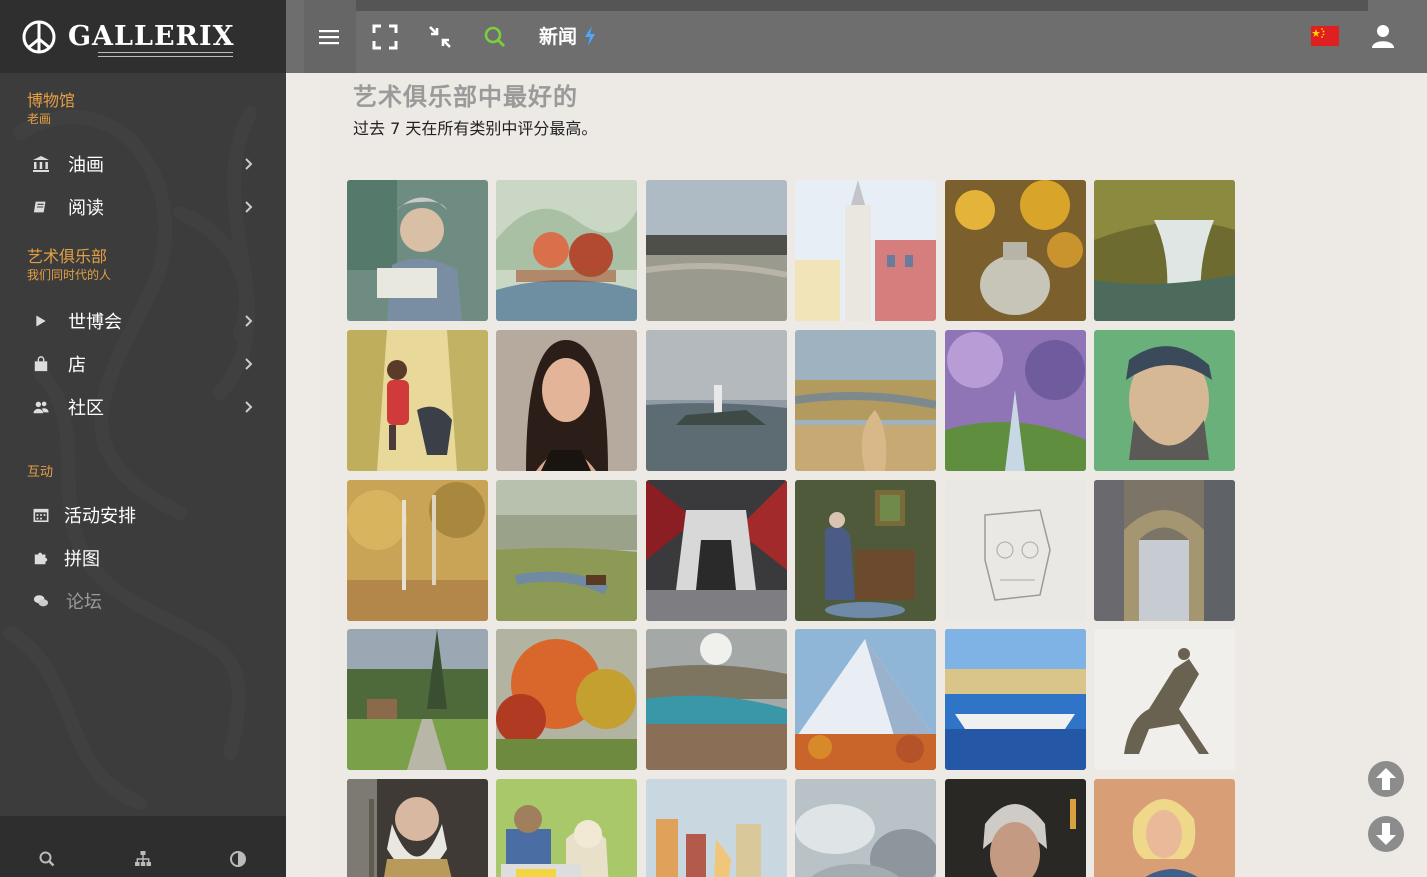 The width and height of the screenshot is (1427, 877). I want to click on sidebar-item-reading: 阅读, so click(143, 207).